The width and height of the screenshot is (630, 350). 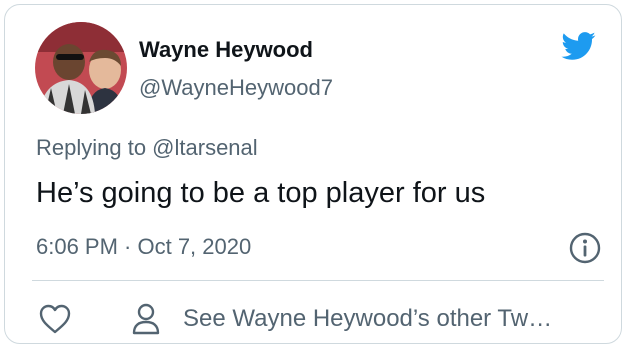 What do you see at coordinates (261, 193) in the screenshot?
I see `tweet-text: He’s going to be a top player for us` at bounding box center [261, 193].